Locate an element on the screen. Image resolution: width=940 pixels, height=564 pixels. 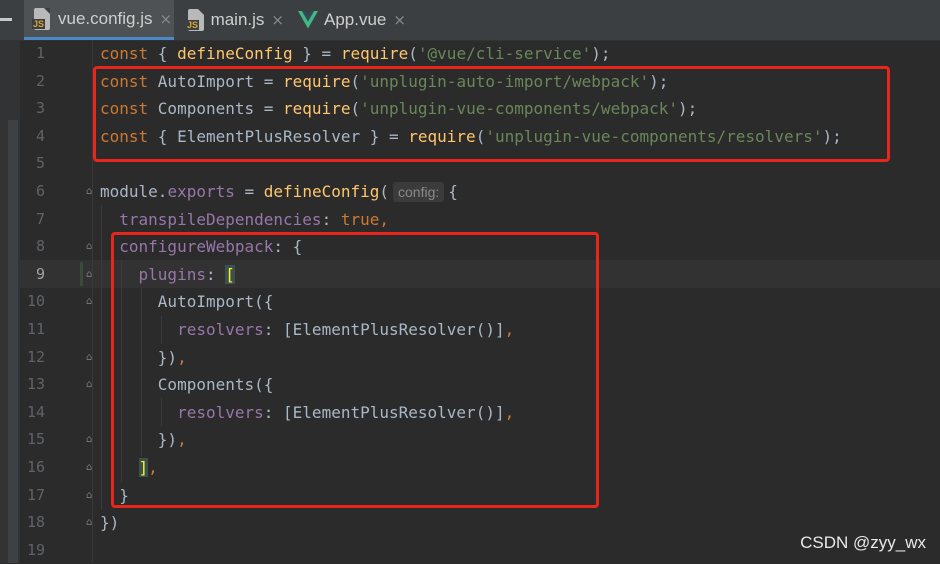
line-number: 12 is located at coordinates (35, 356).